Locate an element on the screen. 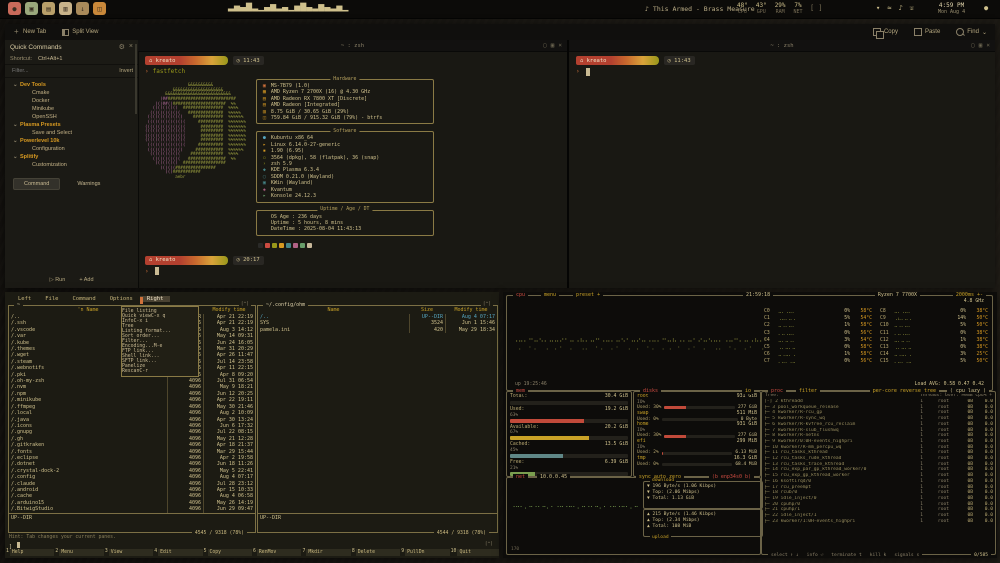 The width and height of the screenshot is (1000, 563). sensor-widget: 43° GPU is located at coordinates (761, 9).